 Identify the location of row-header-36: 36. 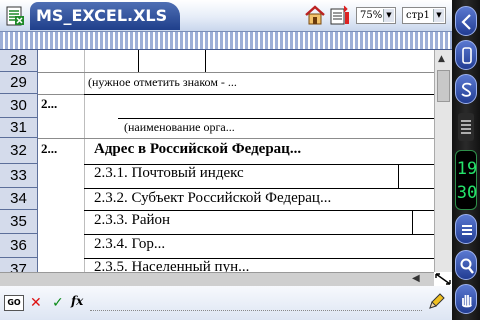
(19, 246).